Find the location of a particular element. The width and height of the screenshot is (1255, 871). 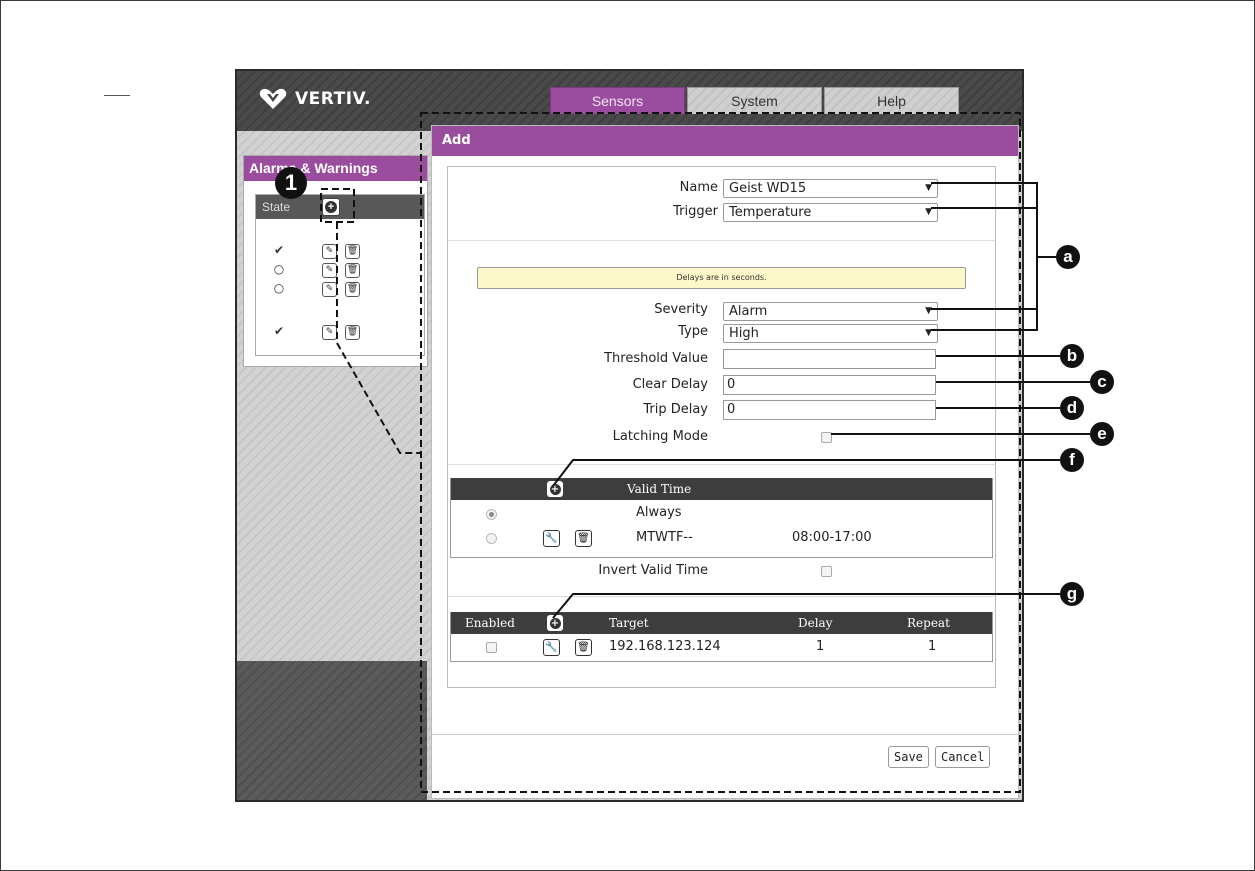

alarms-table: State + ✔ ✎ 🗑 ○ ✎ 🗑 ○ ✎ 🗑 ✔ ✎ 🗑 is located at coordinates (340, 275).